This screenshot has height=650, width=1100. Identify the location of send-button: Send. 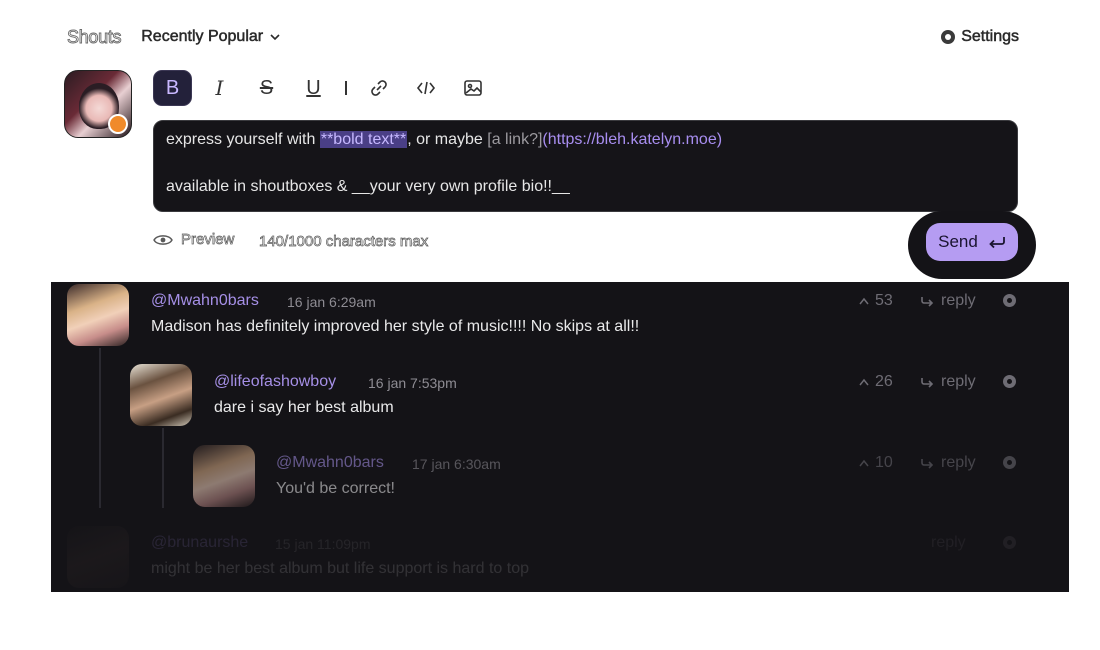
(972, 242).